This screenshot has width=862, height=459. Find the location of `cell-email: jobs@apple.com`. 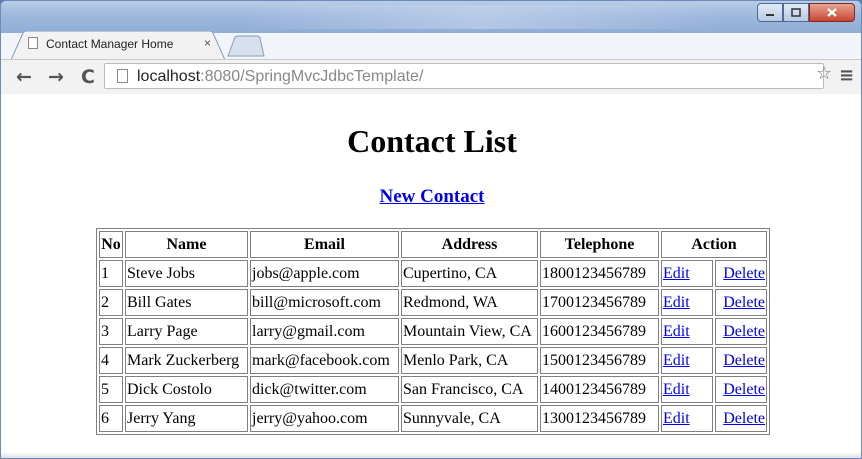

cell-email: jobs@apple.com is located at coordinates (324, 273).